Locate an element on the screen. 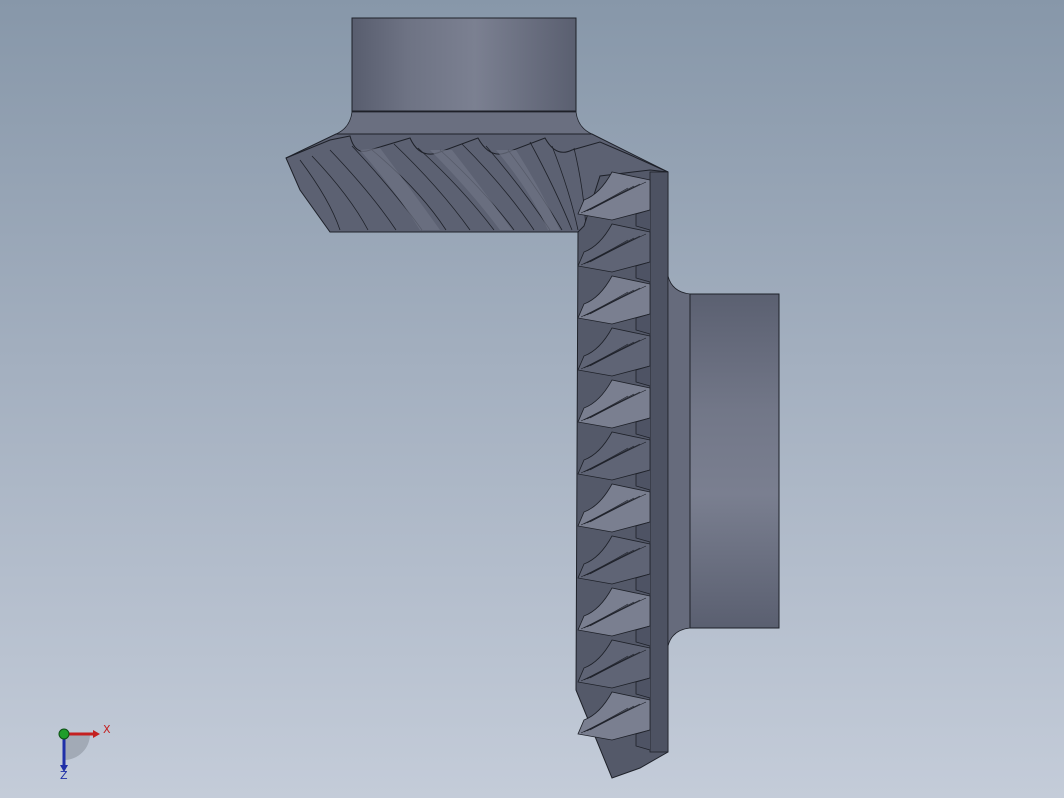 The width and height of the screenshot is (1064, 798). z-axis-label: Z is located at coordinates (64, 775).